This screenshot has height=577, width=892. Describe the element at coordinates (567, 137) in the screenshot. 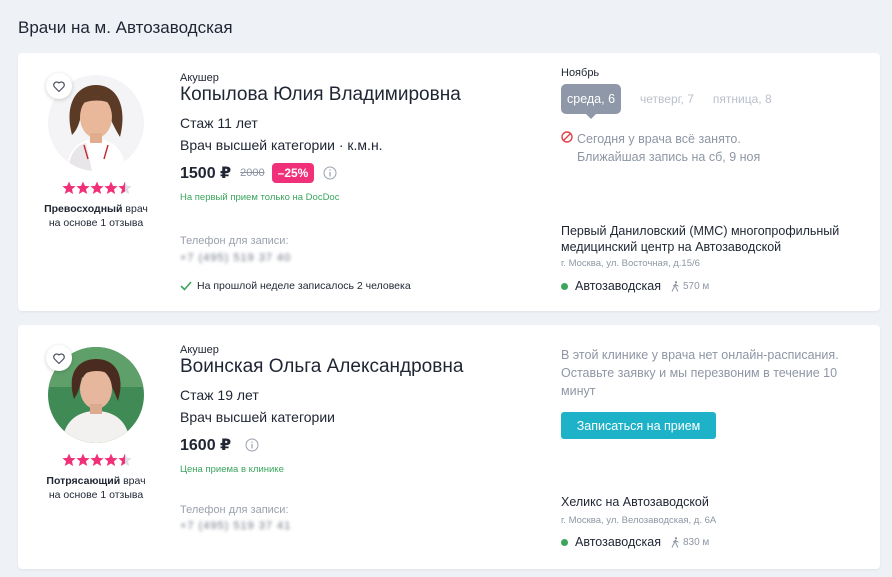

I see `no-entry-icon` at that location.